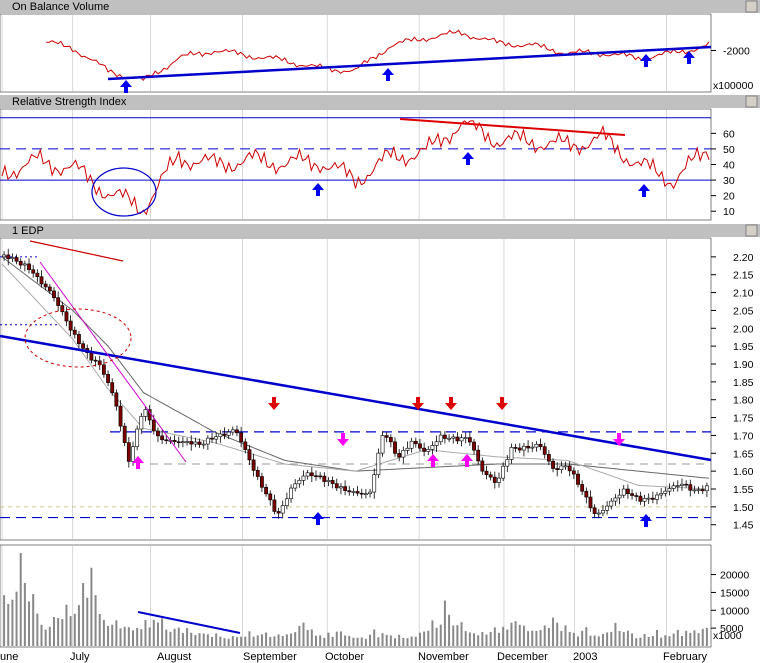 The height and width of the screenshot is (663, 760). What do you see at coordinates (60, 7) in the screenshot?
I see `obv-panel-title: On Balance Volume` at bounding box center [60, 7].